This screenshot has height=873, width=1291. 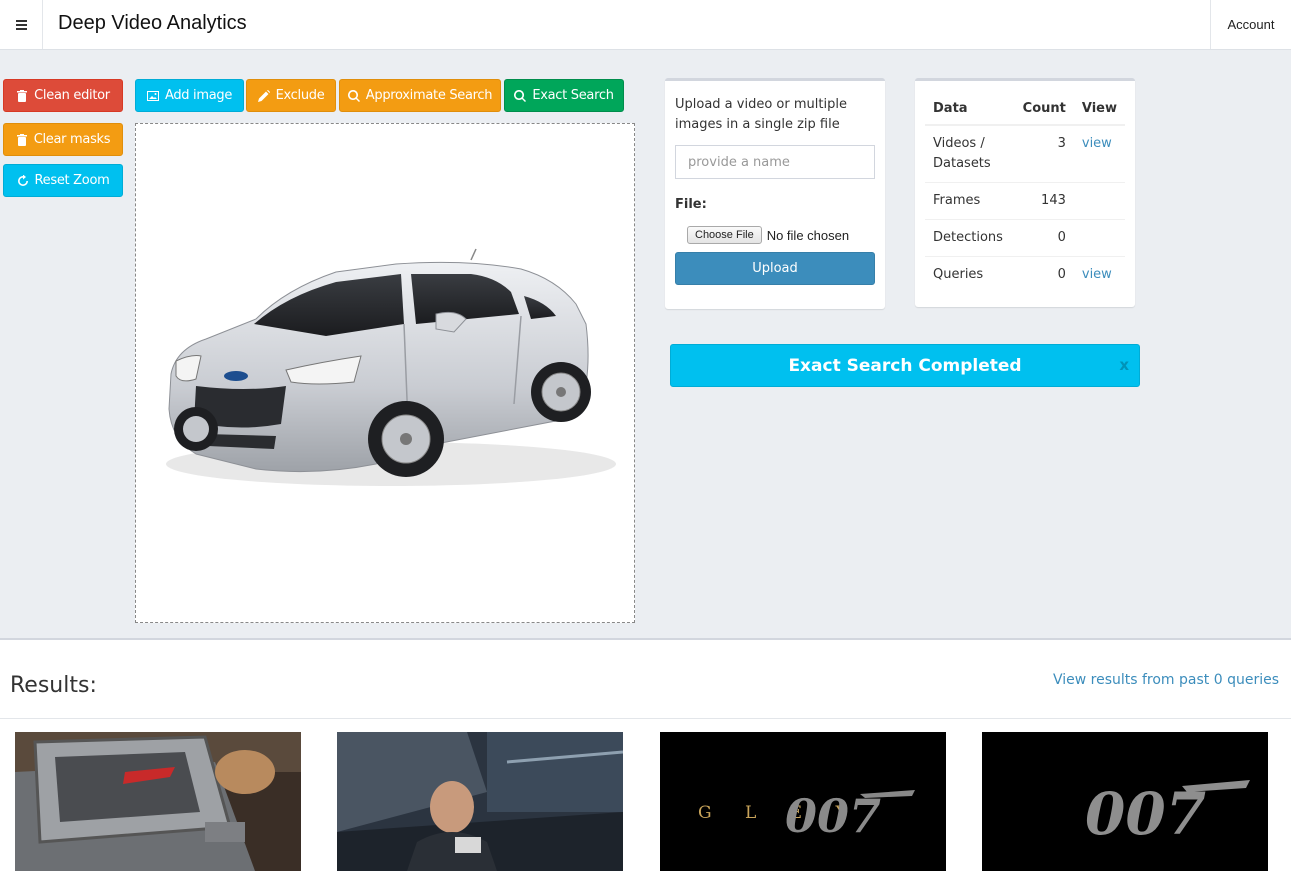 I want to click on row-count: 3, so click(x=1044, y=153).